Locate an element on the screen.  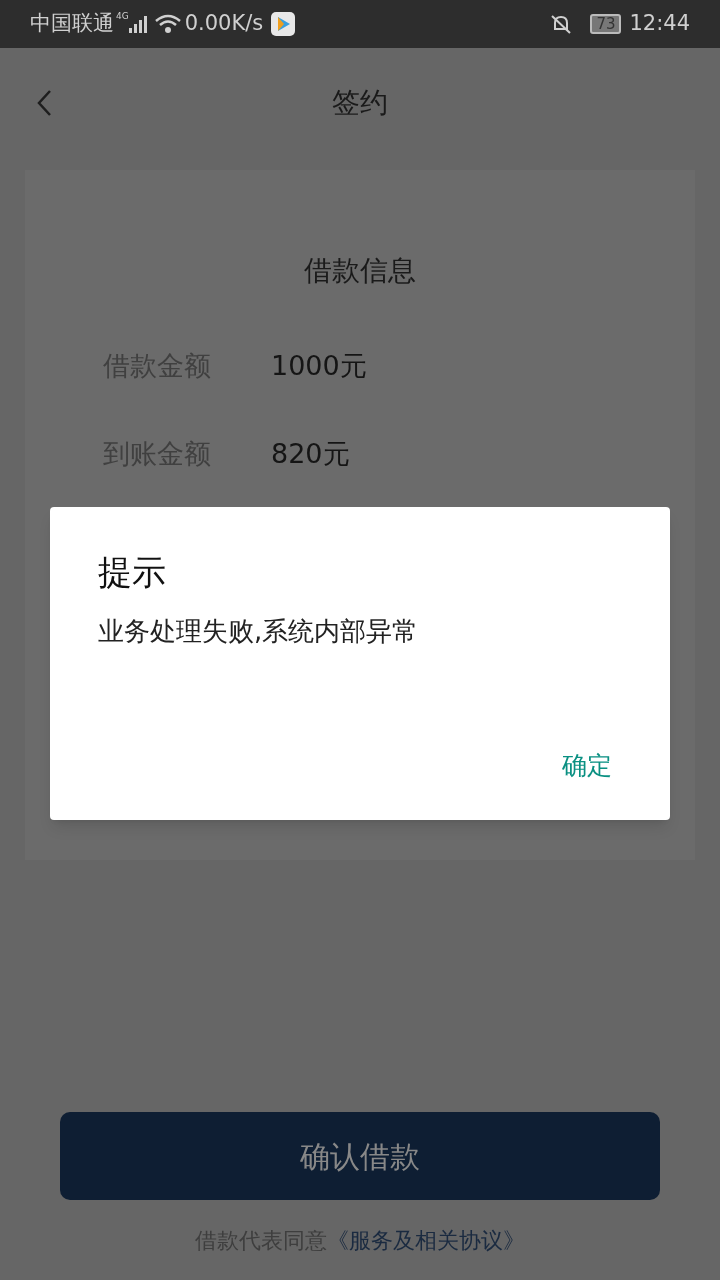
carrier-name: 中国联通 is located at coordinates (72, 24).